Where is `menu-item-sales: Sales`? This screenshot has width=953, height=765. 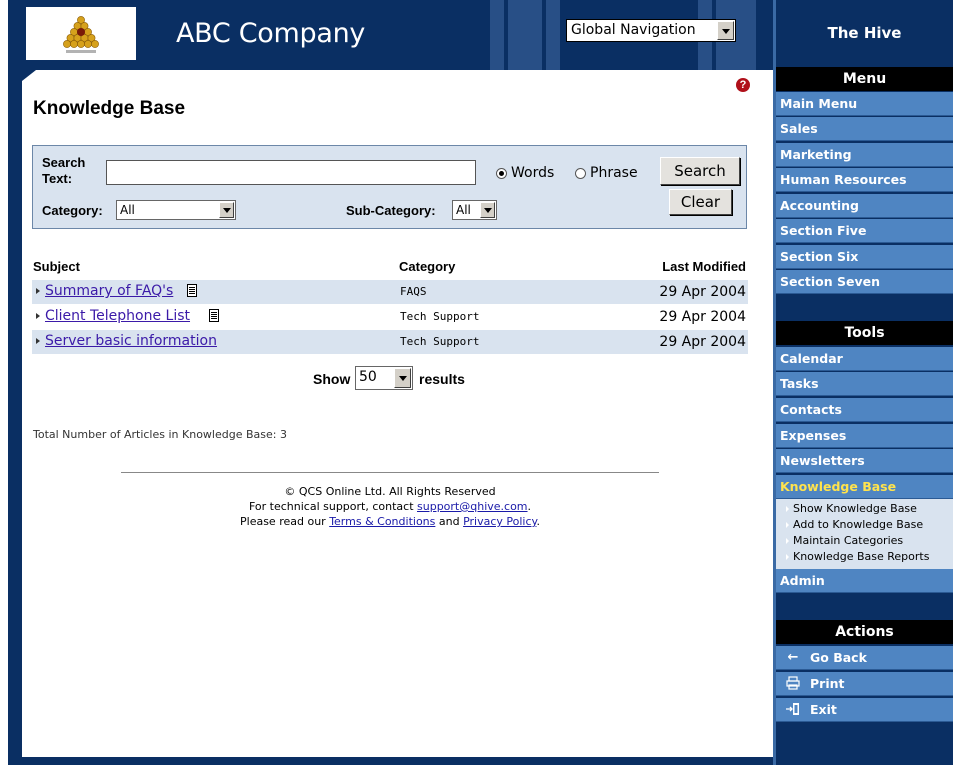
menu-item-sales: Sales is located at coordinates (864, 129).